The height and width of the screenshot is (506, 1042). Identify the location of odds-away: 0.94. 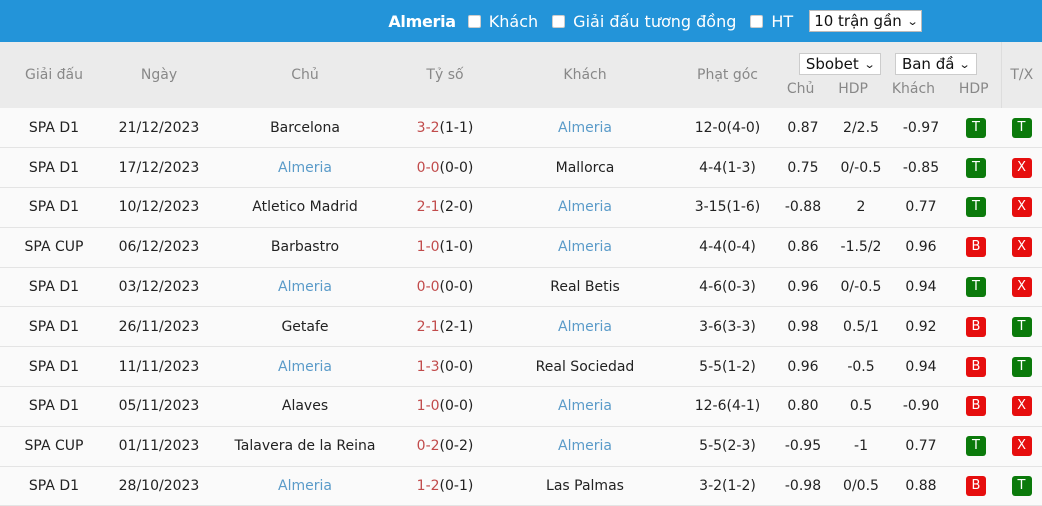
(921, 287).